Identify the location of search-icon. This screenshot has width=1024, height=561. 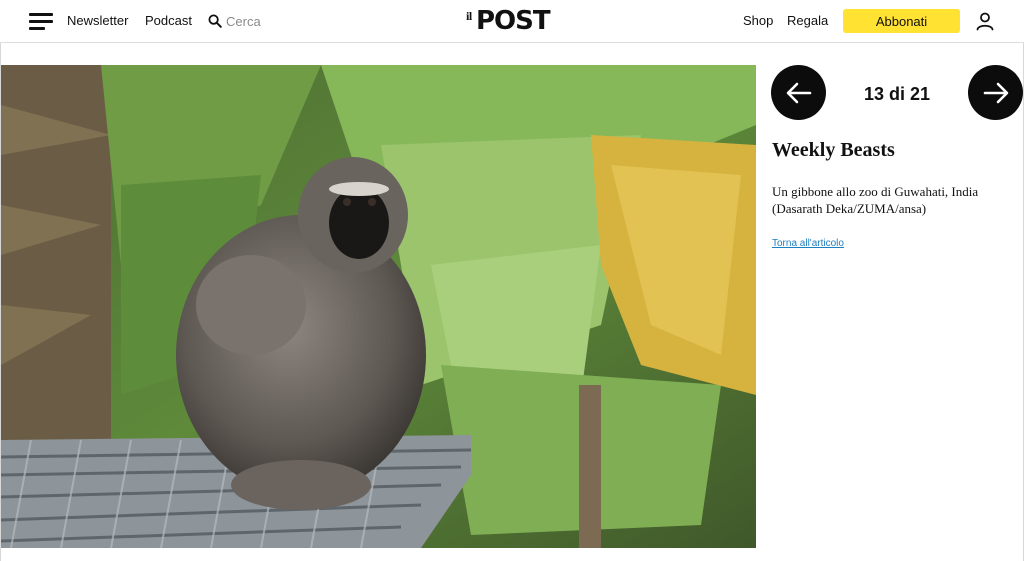
(215, 21).